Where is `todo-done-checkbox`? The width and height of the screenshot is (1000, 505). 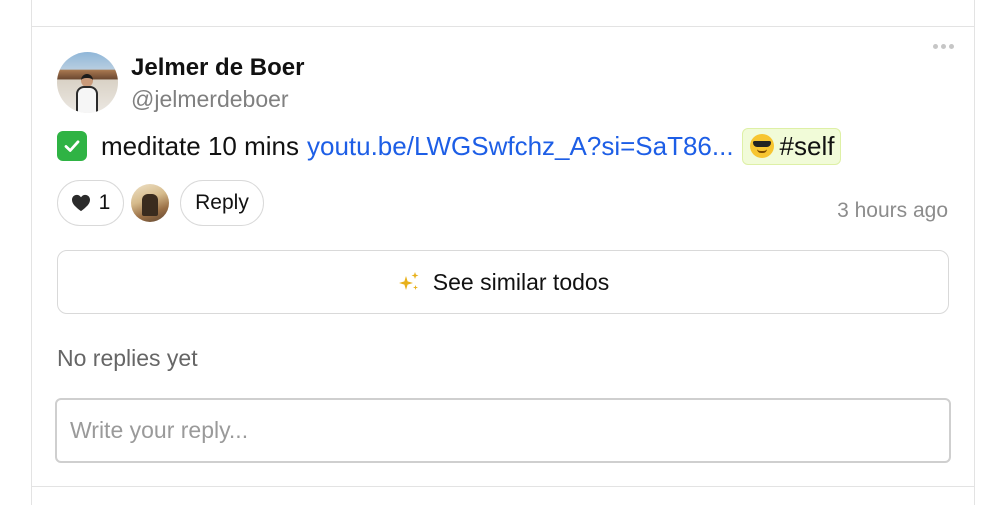
todo-done-checkbox is located at coordinates (72, 146).